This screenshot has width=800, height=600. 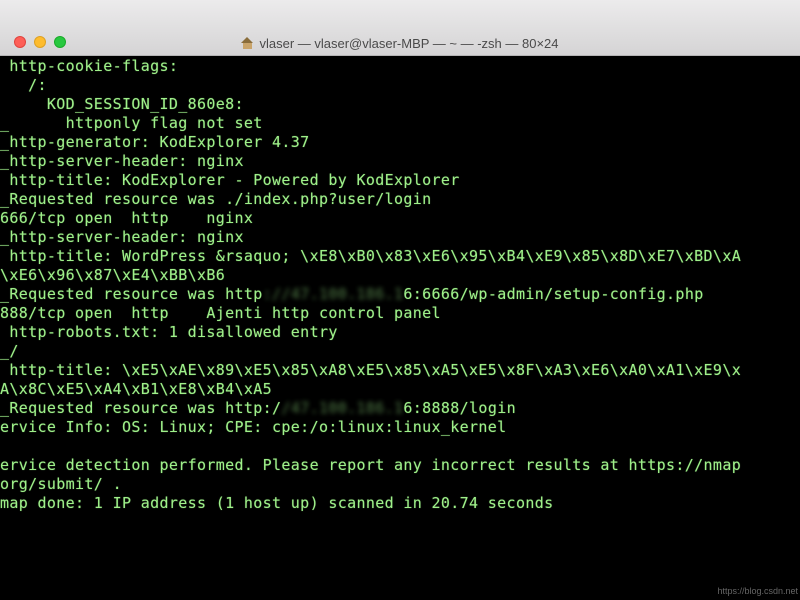 What do you see at coordinates (9, 351) in the screenshot?
I see `terminal-line: _/` at bounding box center [9, 351].